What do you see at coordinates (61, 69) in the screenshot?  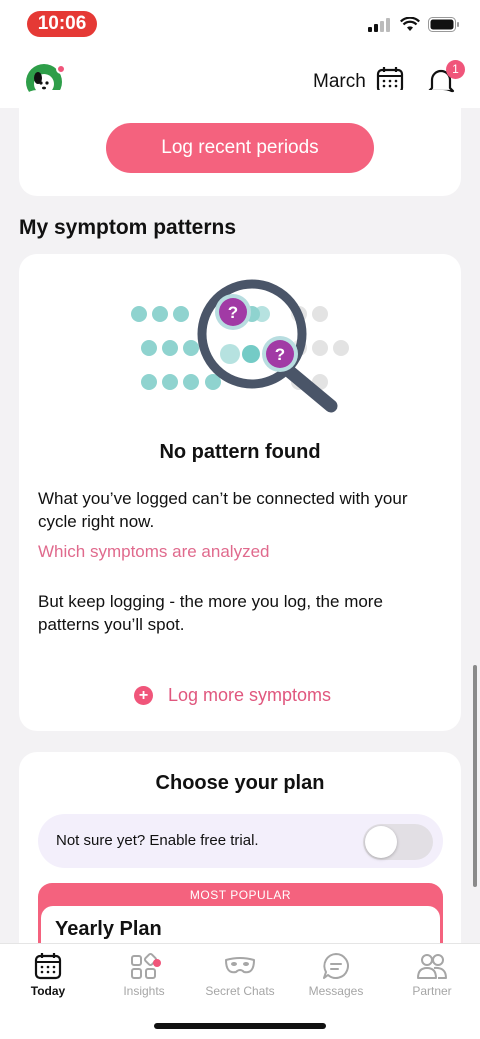 I see `logo-notification-dot` at bounding box center [61, 69].